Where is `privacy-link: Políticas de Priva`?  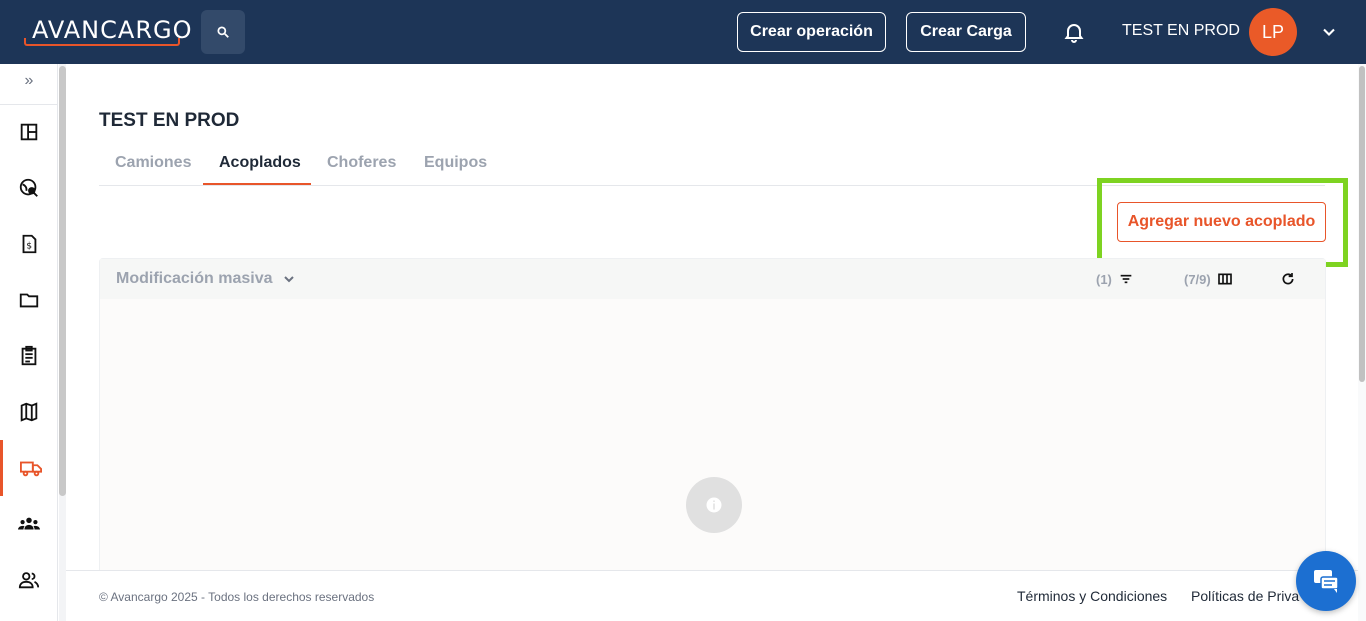
privacy-link: Políticas de Priva is located at coordinates (1245, 596).